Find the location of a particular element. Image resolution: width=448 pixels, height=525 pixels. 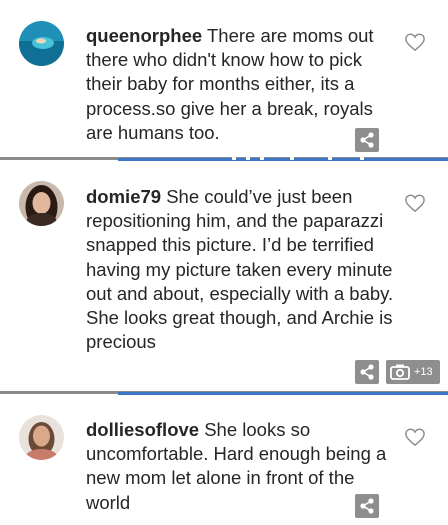

comment-username: domie79 is located at coordinates (123, 196).